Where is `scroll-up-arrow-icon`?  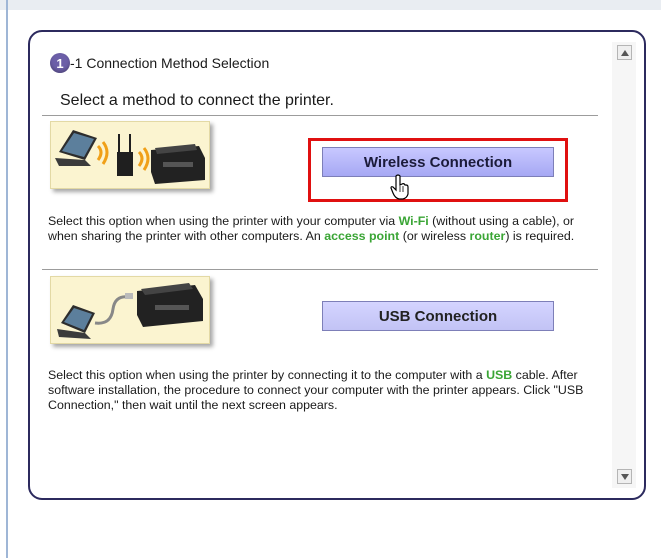 scroll-up-arrow-icon is located at coordinates (624, 52).